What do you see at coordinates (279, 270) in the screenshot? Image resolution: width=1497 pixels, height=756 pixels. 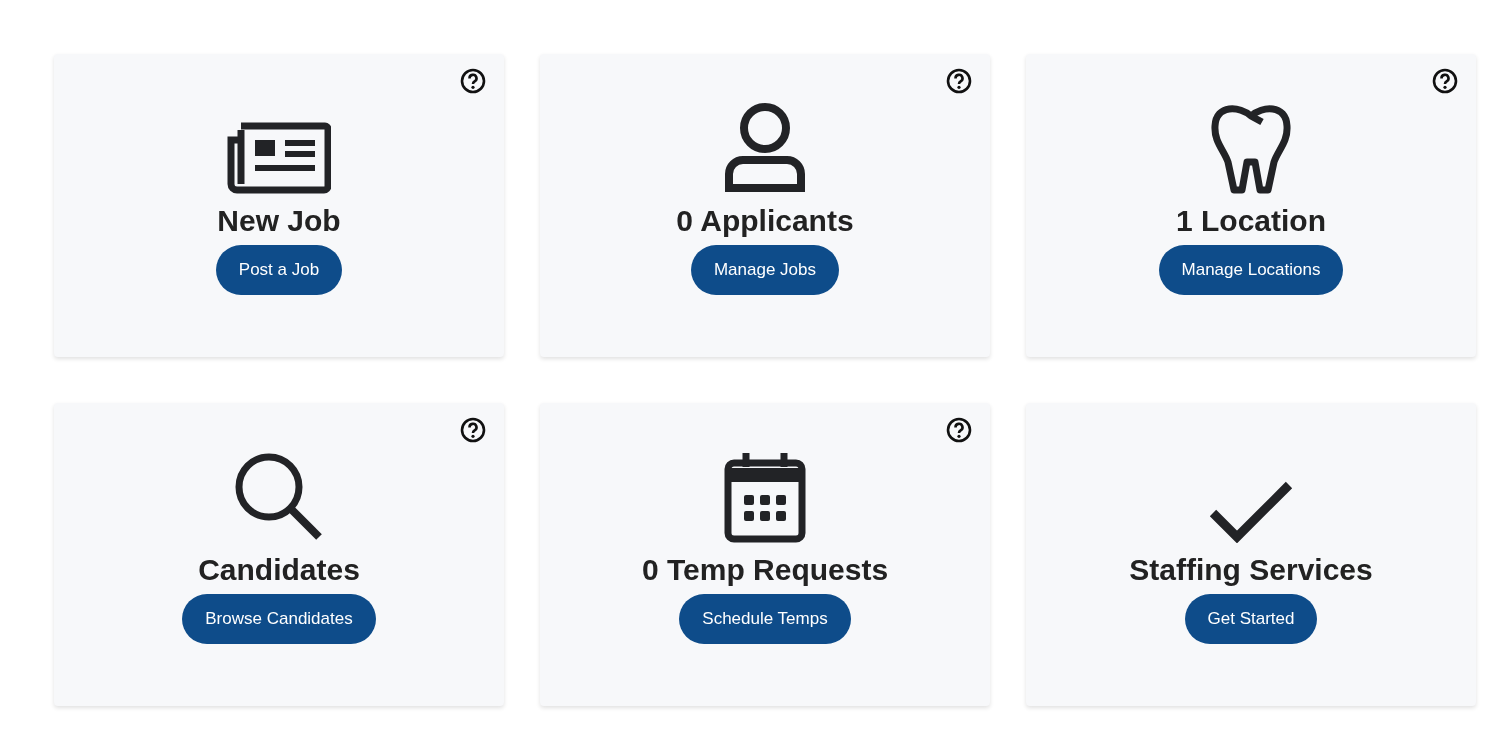 I see `action-button: Post a Job` at bounding box center [279, 270].